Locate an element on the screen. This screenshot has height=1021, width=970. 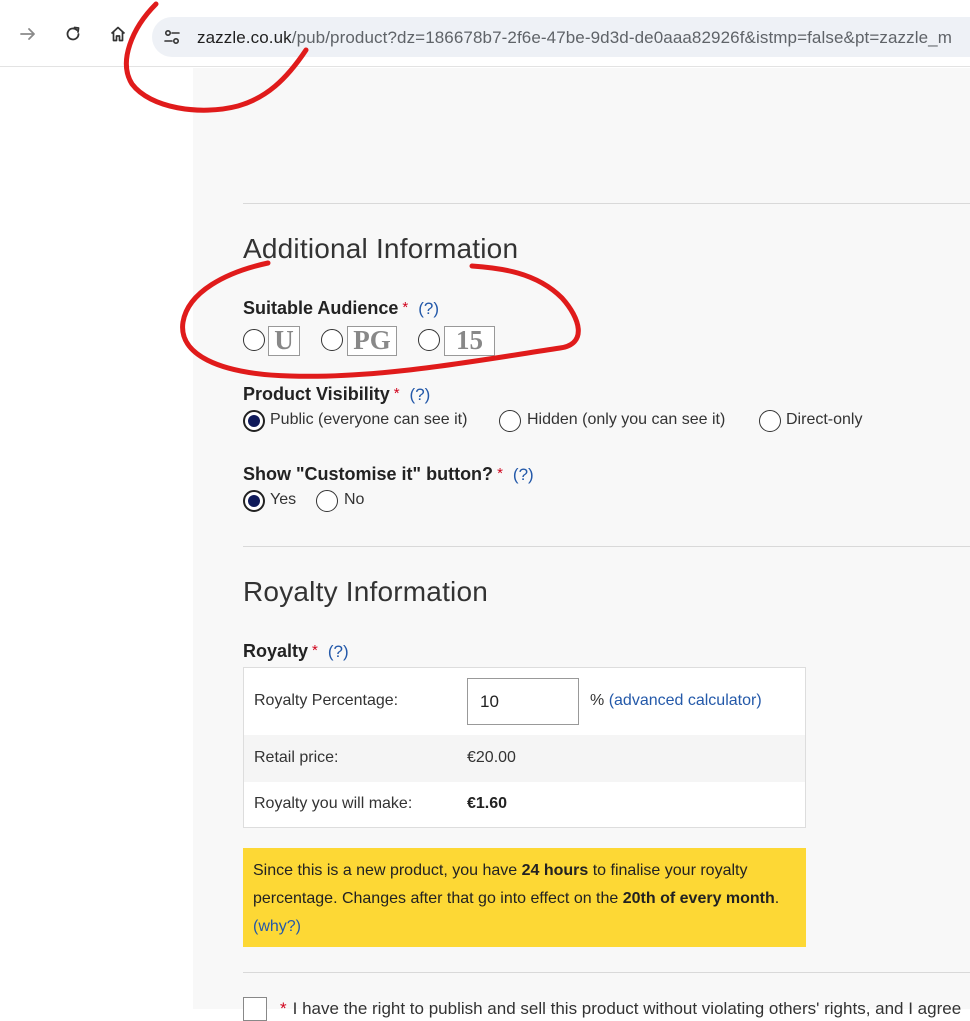
advanced-calculator-link: (advanced calculator) is located at coordinates (685, 700).